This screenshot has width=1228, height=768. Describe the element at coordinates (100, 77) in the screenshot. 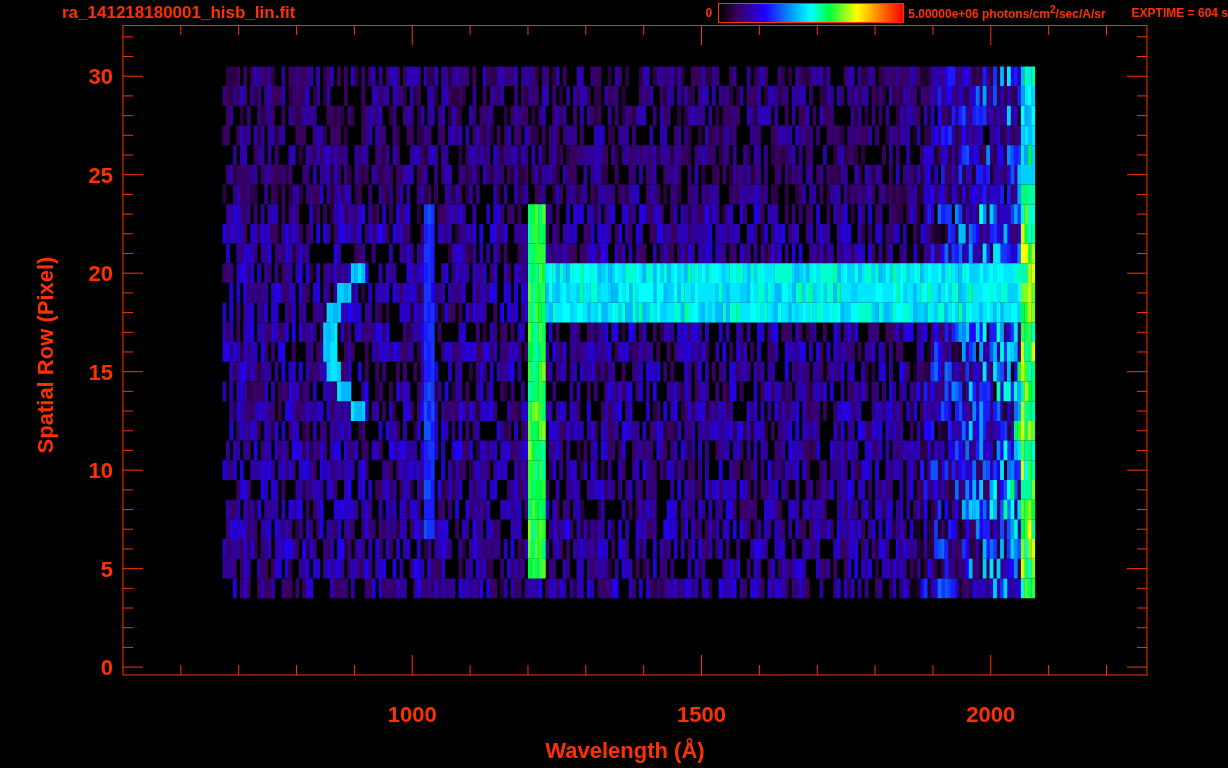

I see `tick-label: 30` at that location.